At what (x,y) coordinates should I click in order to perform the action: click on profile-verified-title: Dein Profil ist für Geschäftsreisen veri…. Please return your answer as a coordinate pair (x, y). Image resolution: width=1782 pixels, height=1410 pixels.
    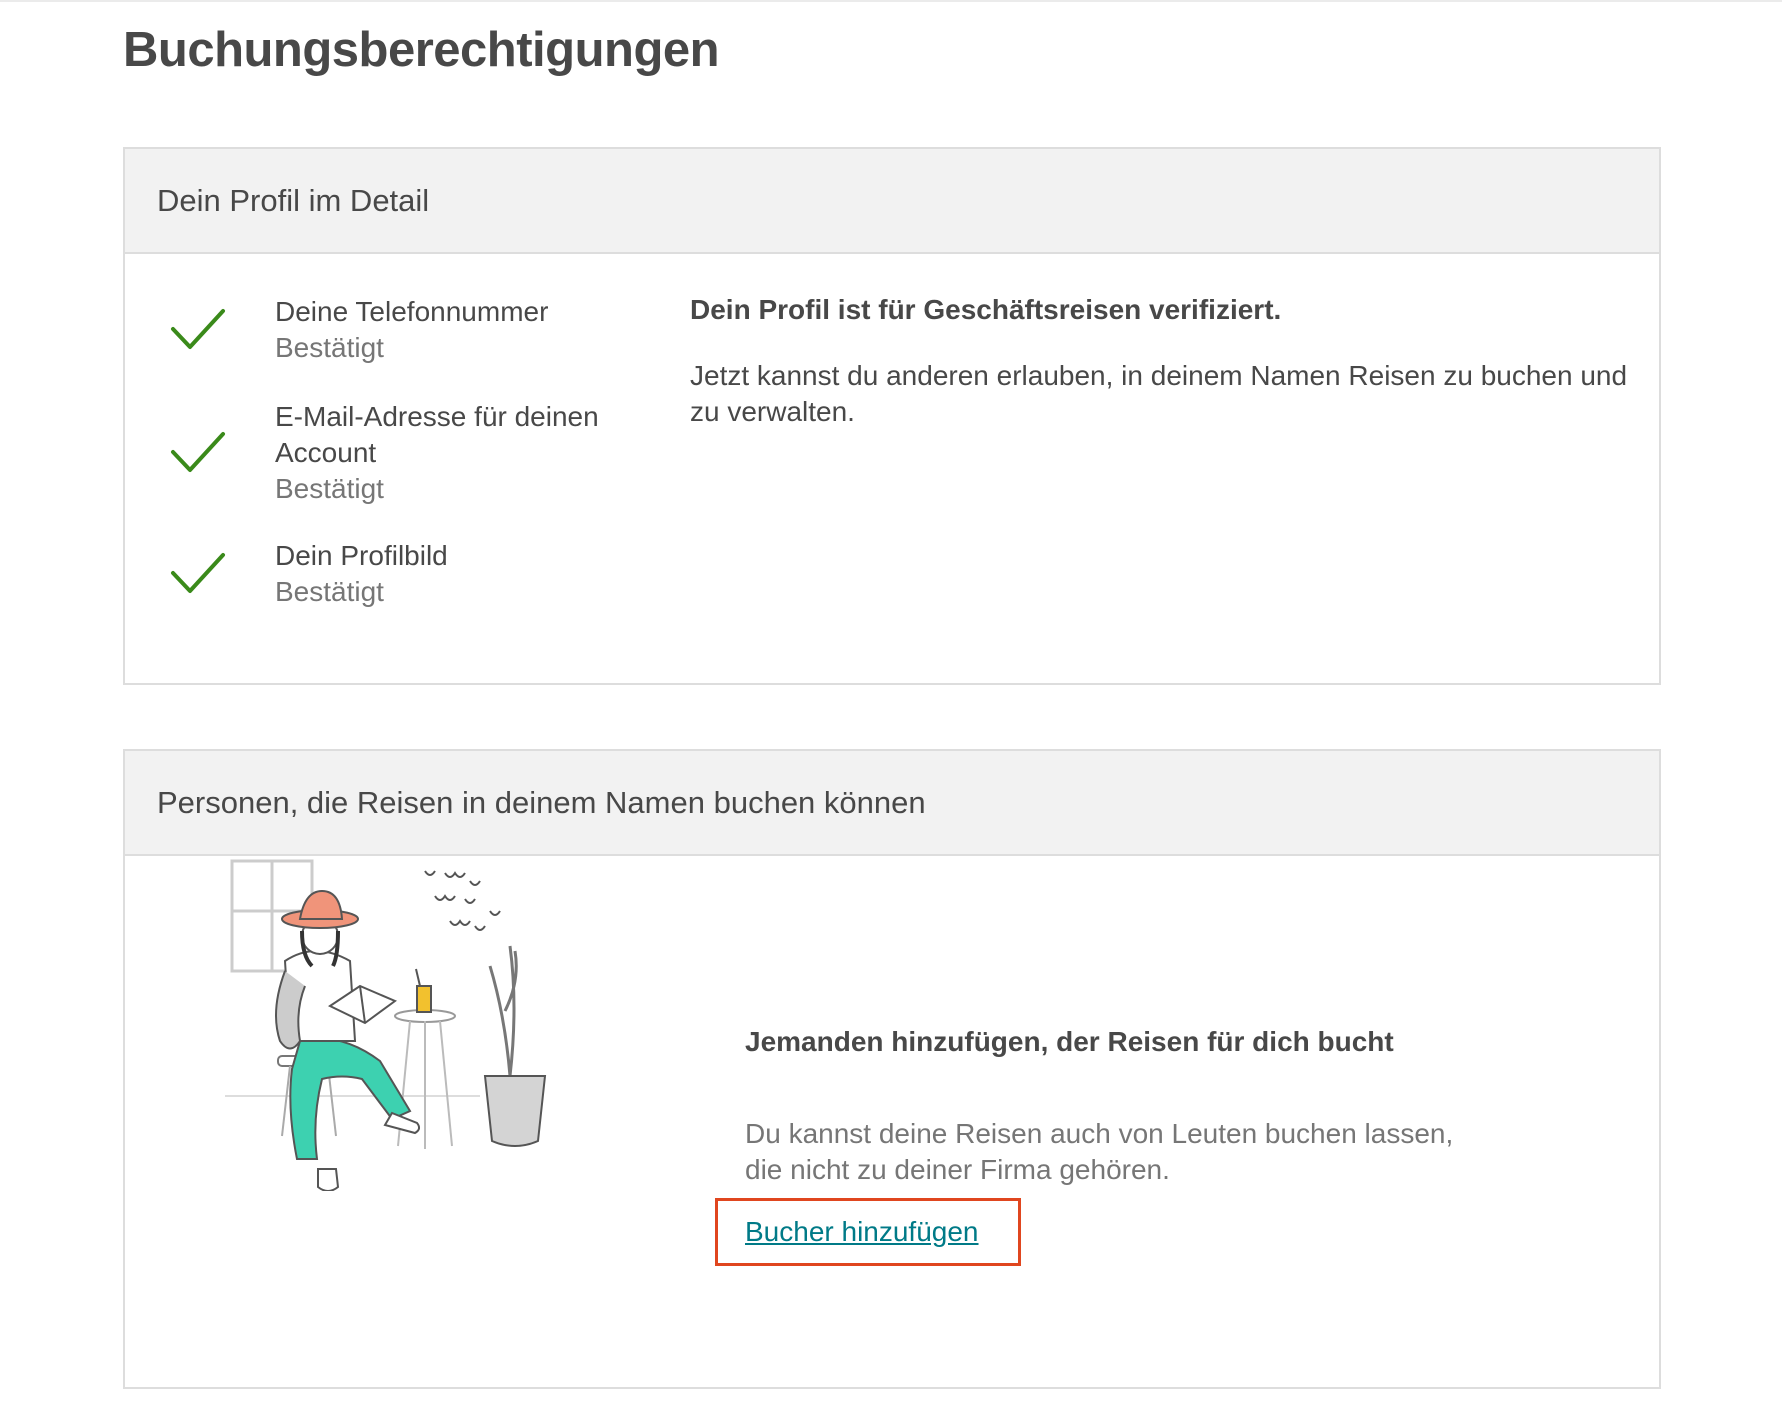
    Looking at the image, I should click on (986, 309).